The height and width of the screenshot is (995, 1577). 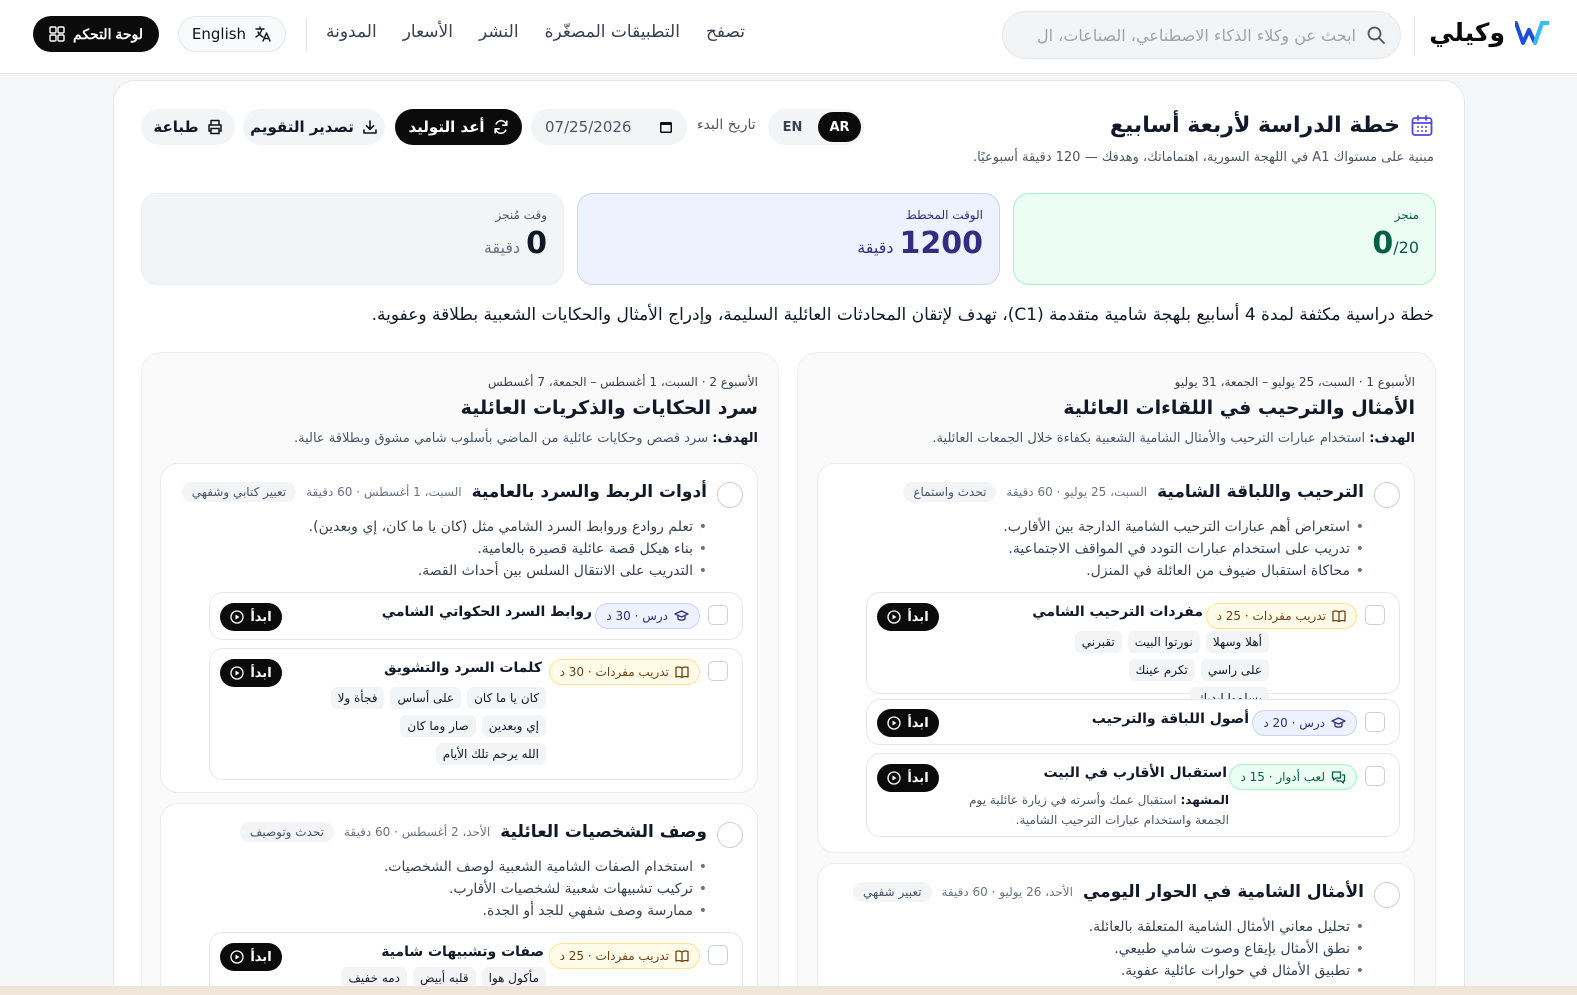 What do you see at coordinates (1186, 35) in the screenshot?
I see `search-input` at bounding box center [1186, 35].